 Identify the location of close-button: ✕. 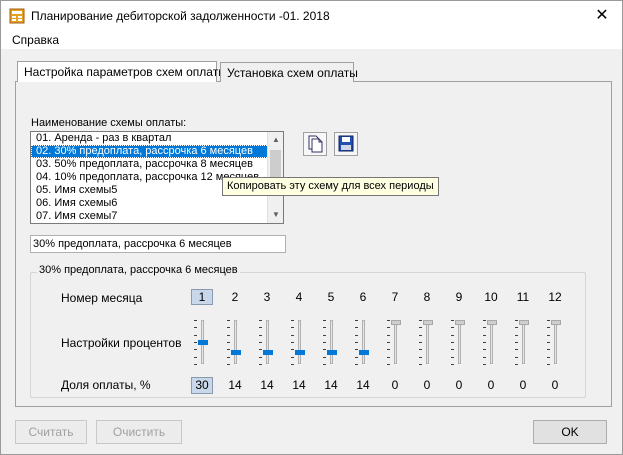
(602, 16).